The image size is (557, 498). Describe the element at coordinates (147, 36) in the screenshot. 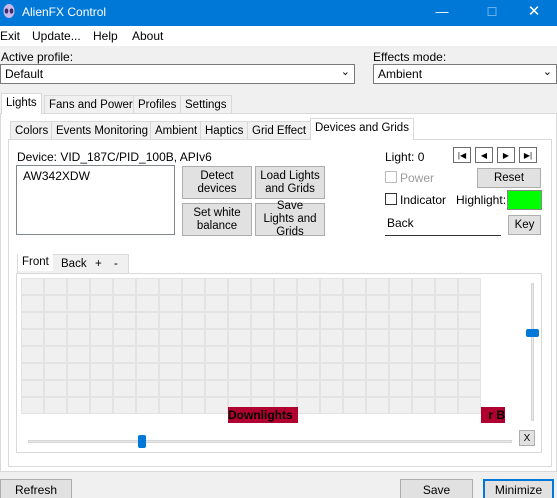

I see `menu-about: About` at that location.